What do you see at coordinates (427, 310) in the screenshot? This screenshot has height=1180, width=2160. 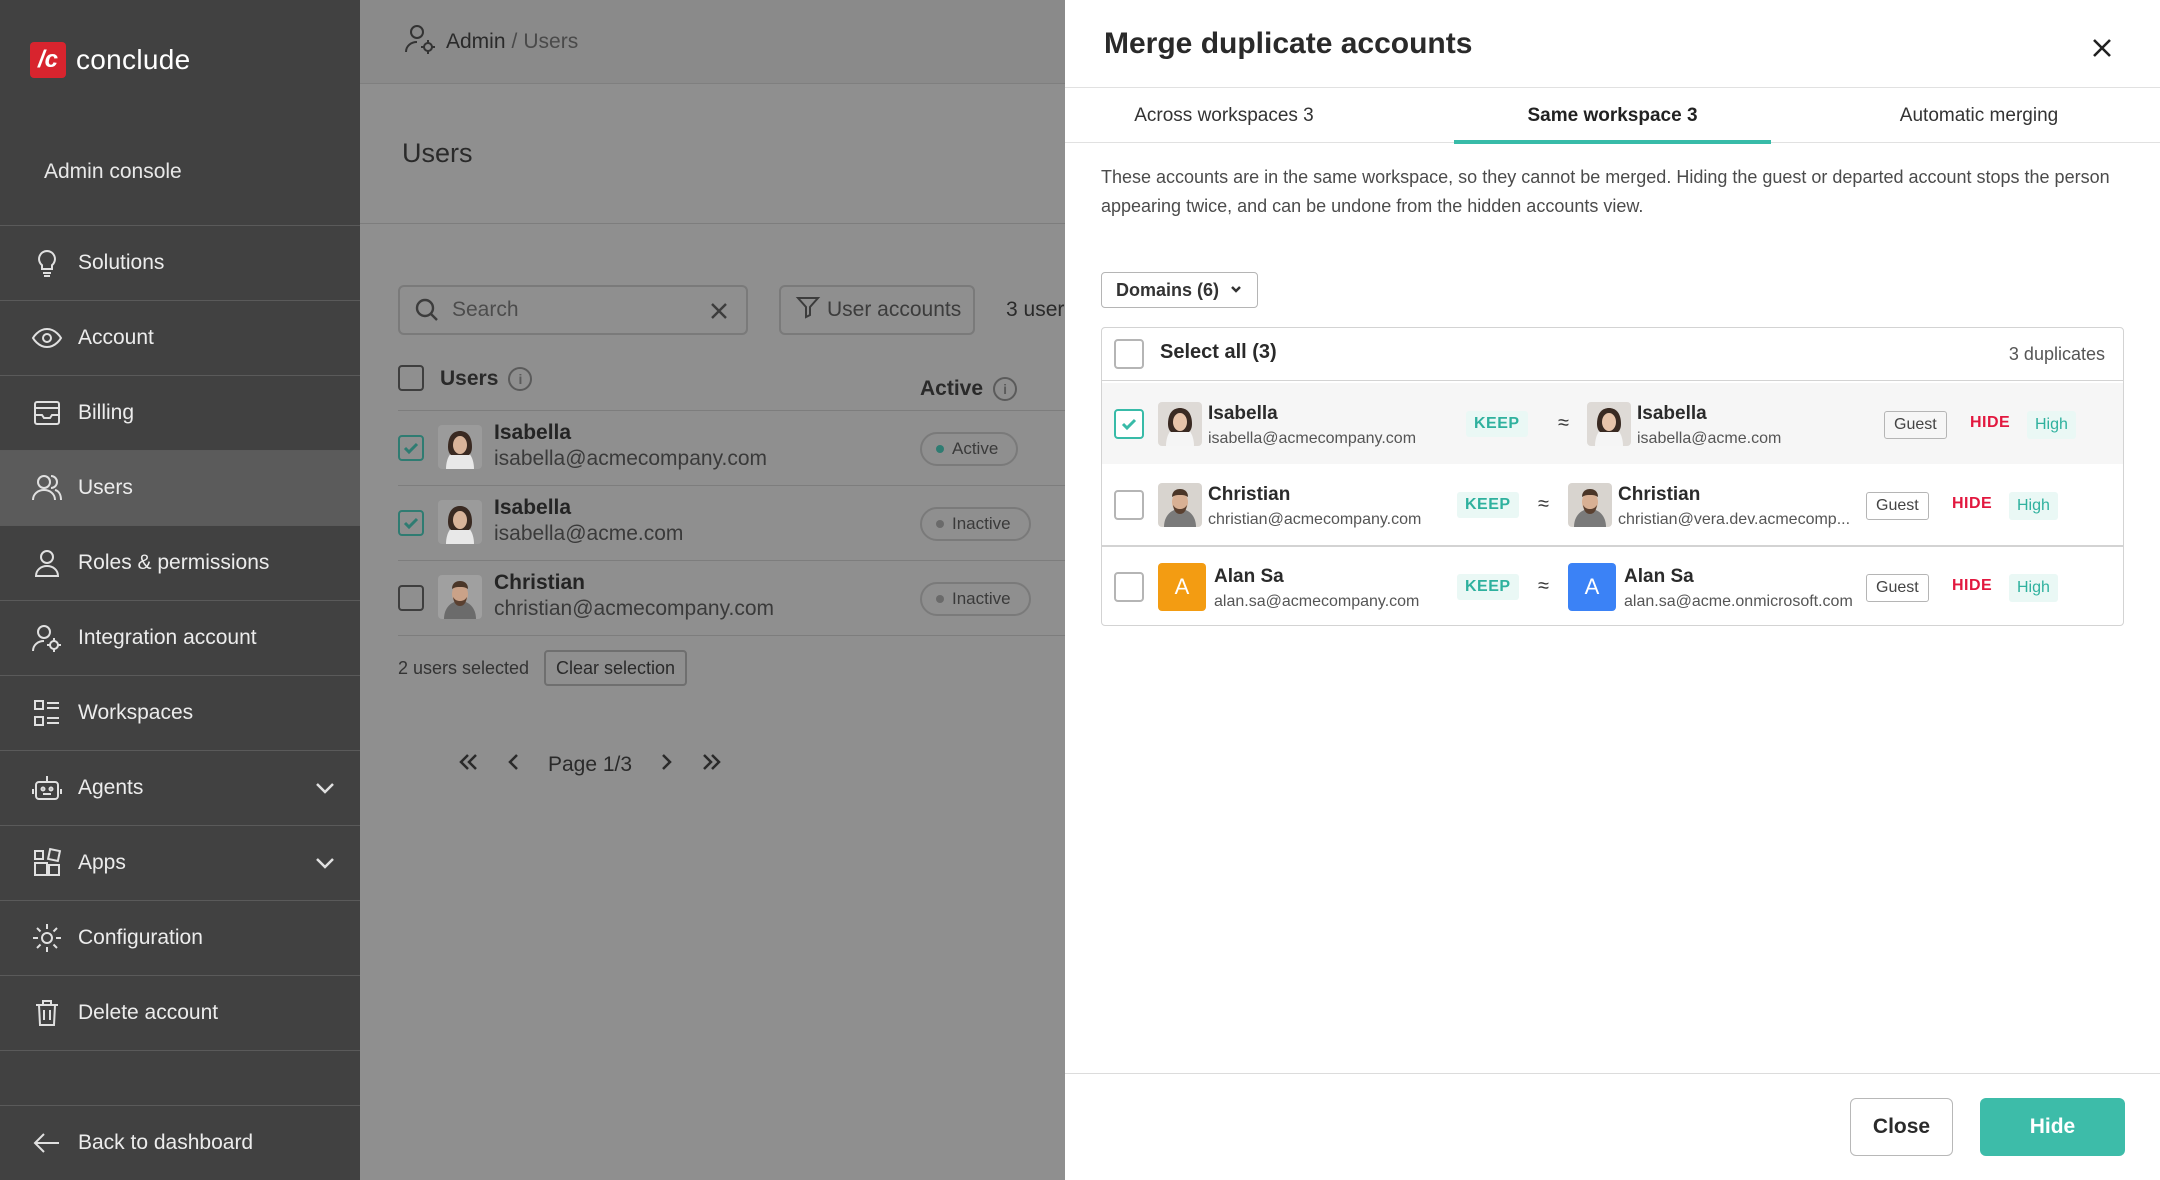 I see `search-icon` at bounding box center [427, 310].